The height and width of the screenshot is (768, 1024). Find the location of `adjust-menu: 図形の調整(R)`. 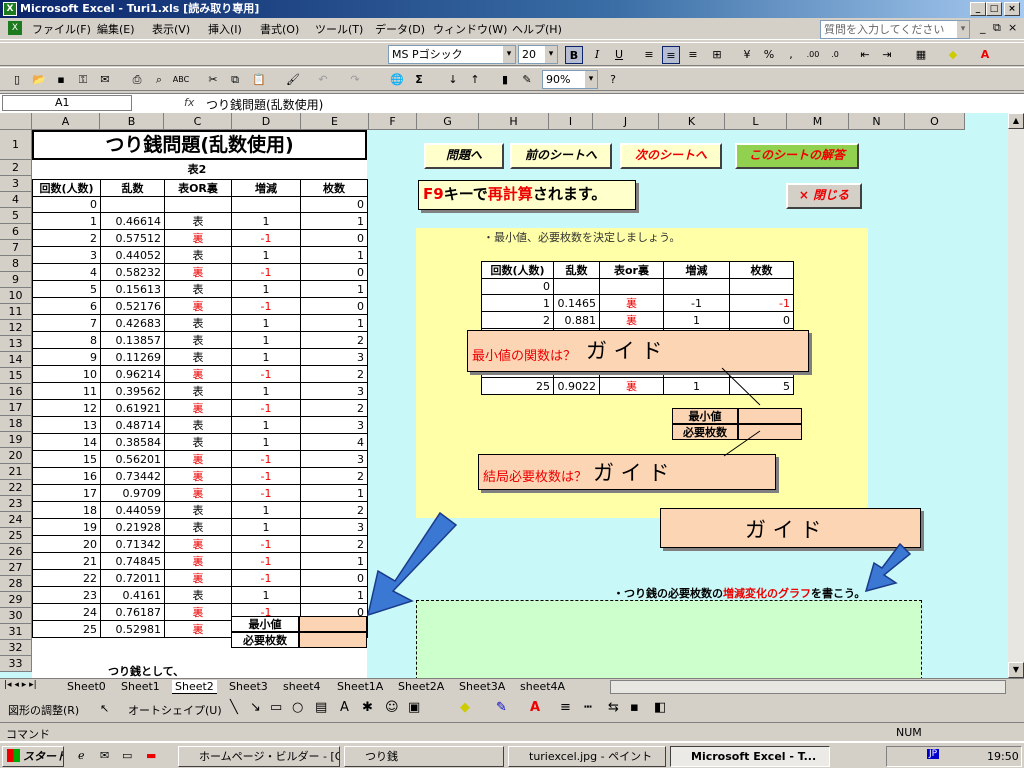

adjust-menu: 図形の調整(R) is located at coordinates (43, 710).